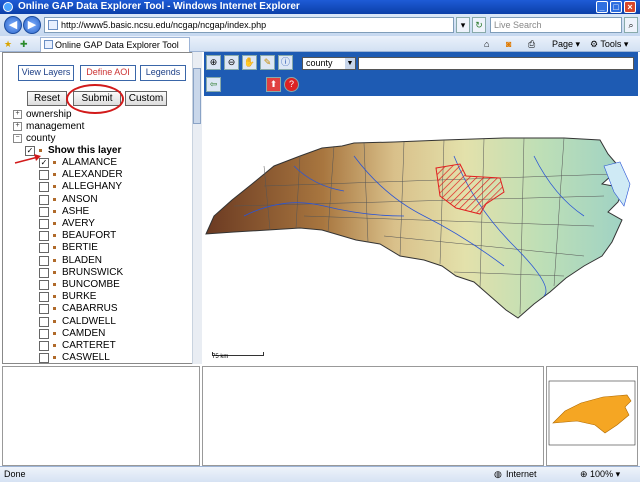  What do you see at coordinates (163, 73) in the screenshot?
I see `tab-legends: Legends` at bounding box center [163, 73].